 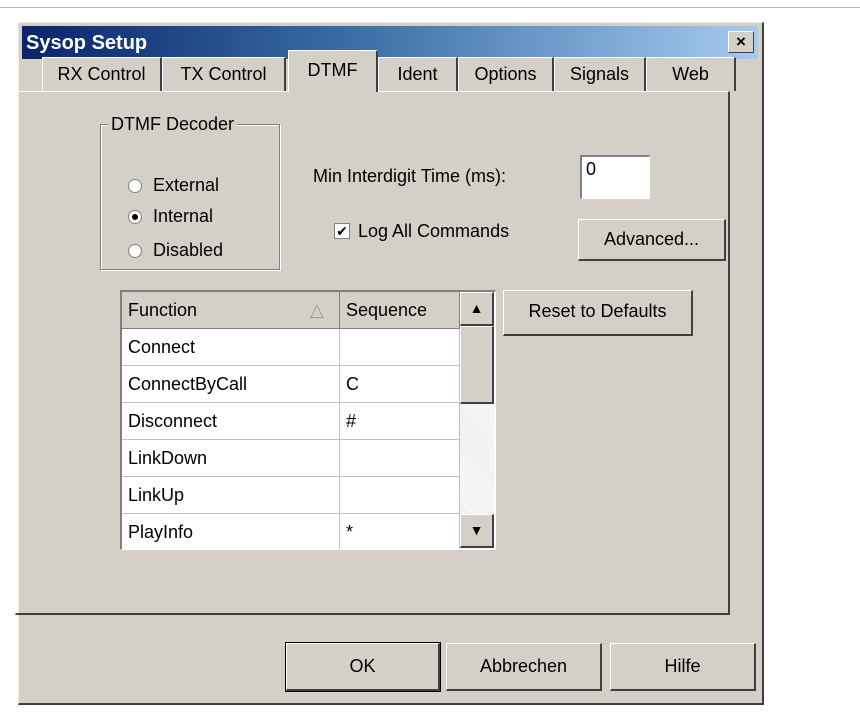 I want to click on table-row-function: PlayInfo, so click(x=231, y=531).